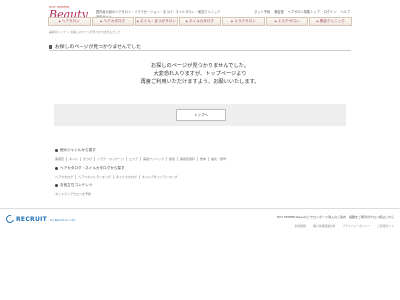  I want to click on genre-link: ネイル, so click(75, 159).